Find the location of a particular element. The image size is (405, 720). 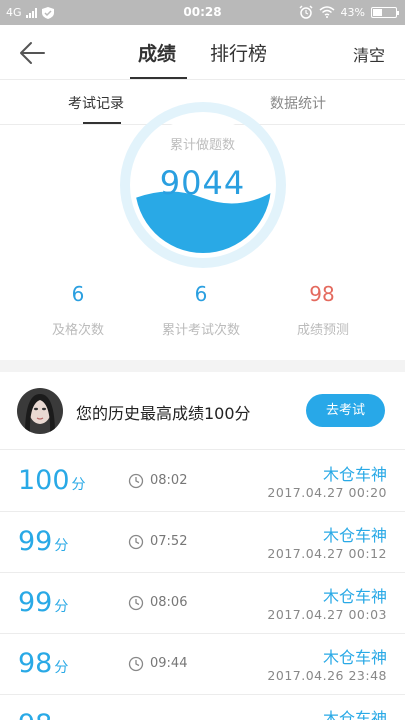

record-score: 98 is located at coordinates (36, 714).